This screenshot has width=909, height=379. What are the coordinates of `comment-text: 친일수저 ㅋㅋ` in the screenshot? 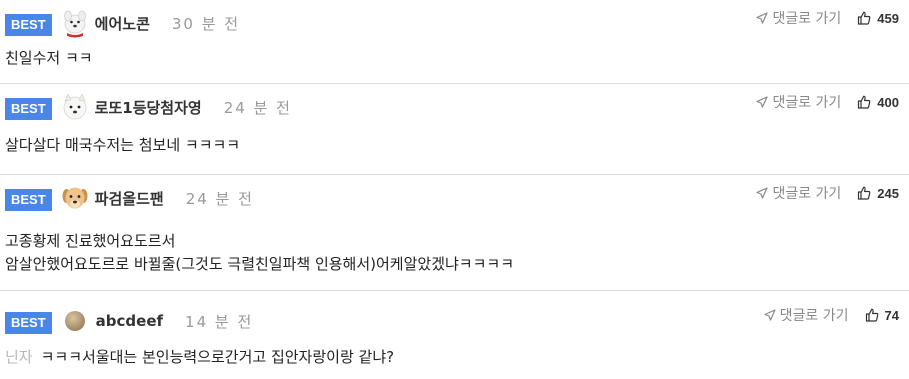 It's located at (49, 58).